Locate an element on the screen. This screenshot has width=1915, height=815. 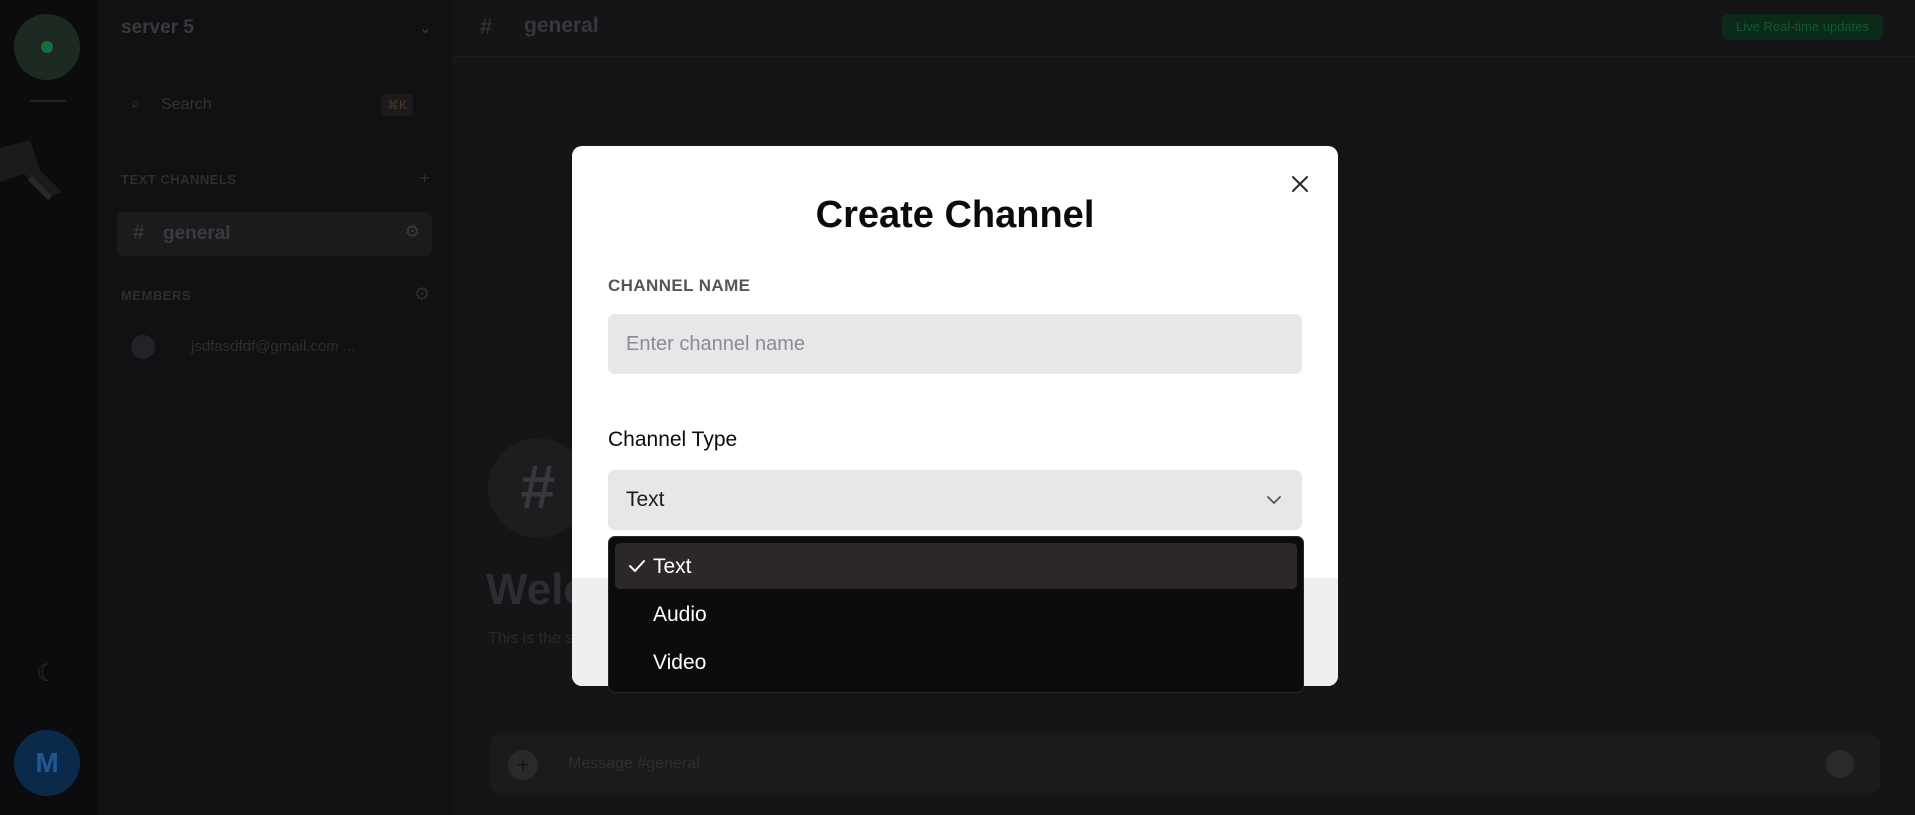
option-label: Video is located at coordinates (680, 662).